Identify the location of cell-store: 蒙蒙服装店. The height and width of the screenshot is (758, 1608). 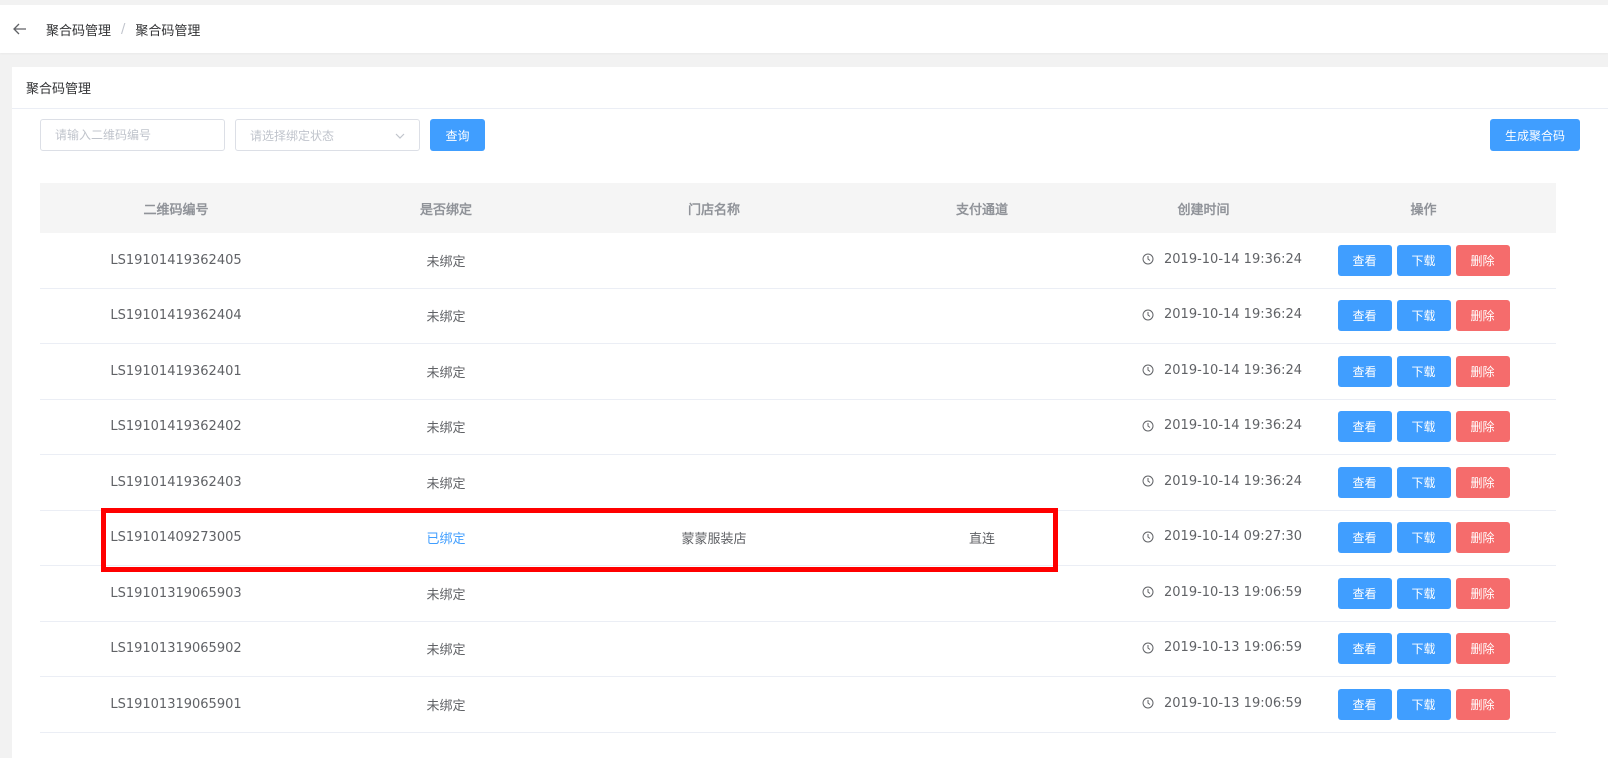
(714, 540).